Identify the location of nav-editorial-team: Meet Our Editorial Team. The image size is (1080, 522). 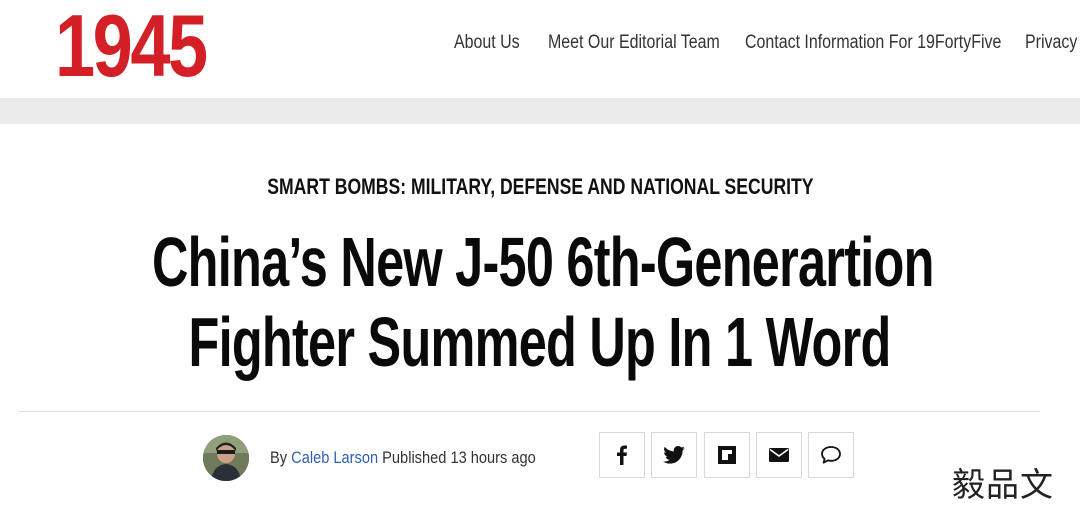
(634, 43).